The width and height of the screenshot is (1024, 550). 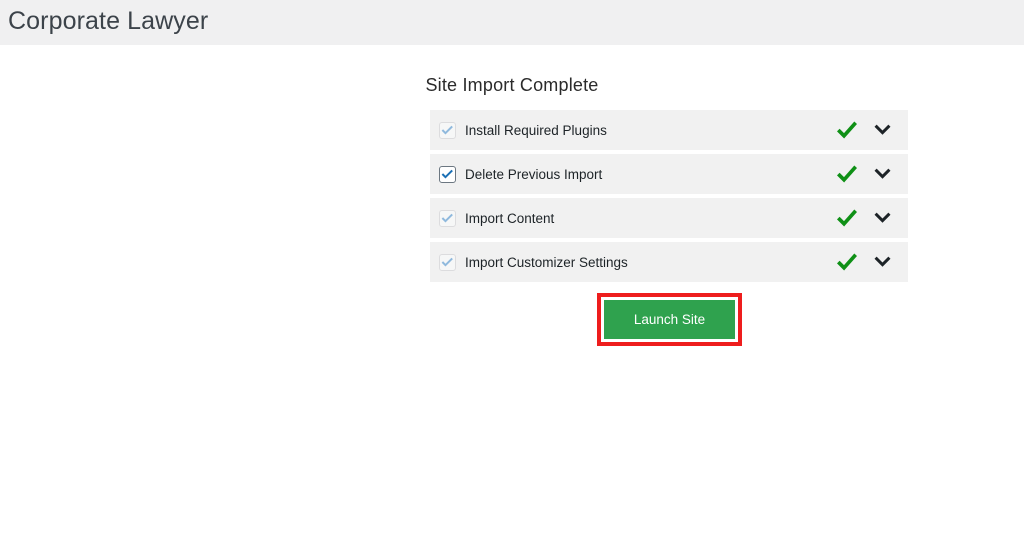 What do you see at coordinates (536, 130) in the screenshot?
I see `step-label: Install Required Plugins` at bounding box center [536, 130].